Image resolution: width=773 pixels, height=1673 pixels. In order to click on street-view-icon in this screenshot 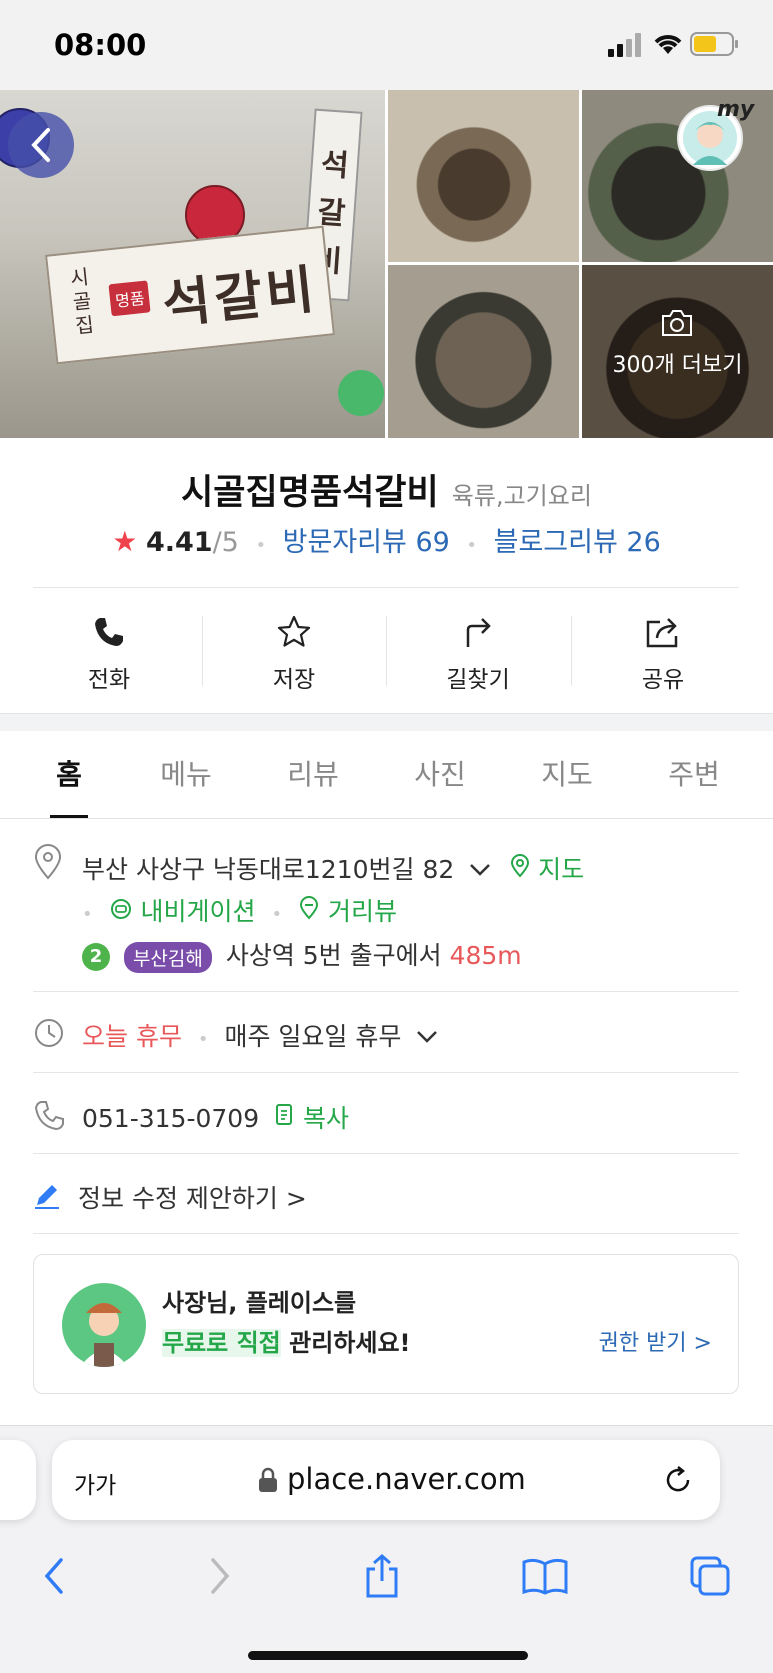, I will do `click(309, 908)`.